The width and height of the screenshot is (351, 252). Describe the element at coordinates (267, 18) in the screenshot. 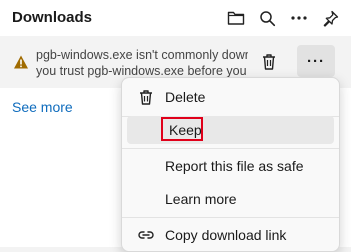

I see `search-icon` at that location.